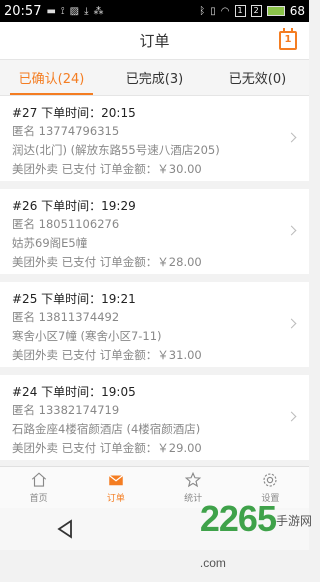 This screenshot has width=320, height=582. Describe the element at coordinates (107, 448) in the screenshot. I see `order-summary: 美团外卖 已支付 订单金额：￥29.00` at that location.